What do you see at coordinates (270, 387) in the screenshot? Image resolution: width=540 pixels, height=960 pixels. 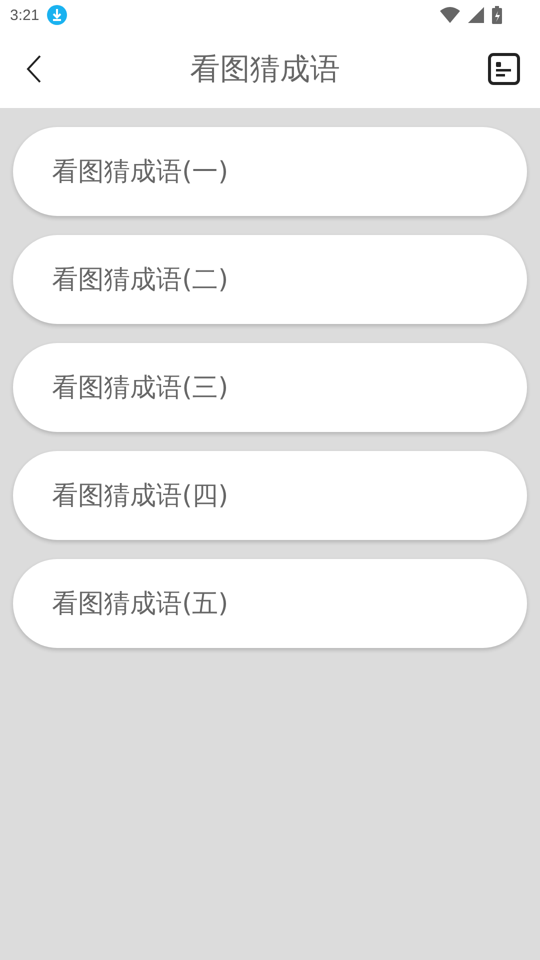 I see `level-item: 看图猜成语(三)` at bounding box center [270, 387].